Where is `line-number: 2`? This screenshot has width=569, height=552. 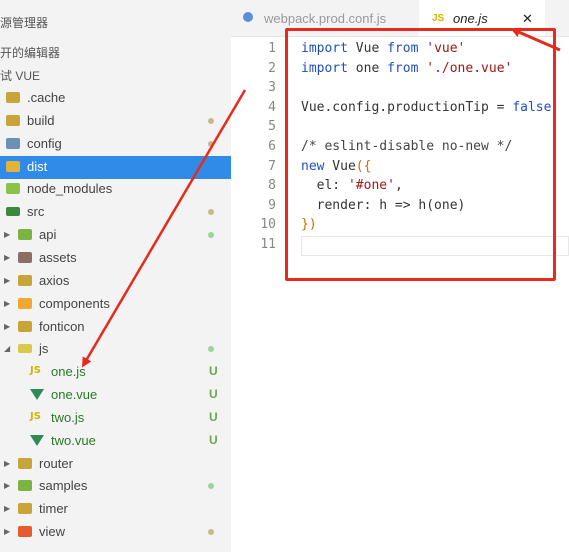 line-number: 2 is located at coordinates (272, 68).